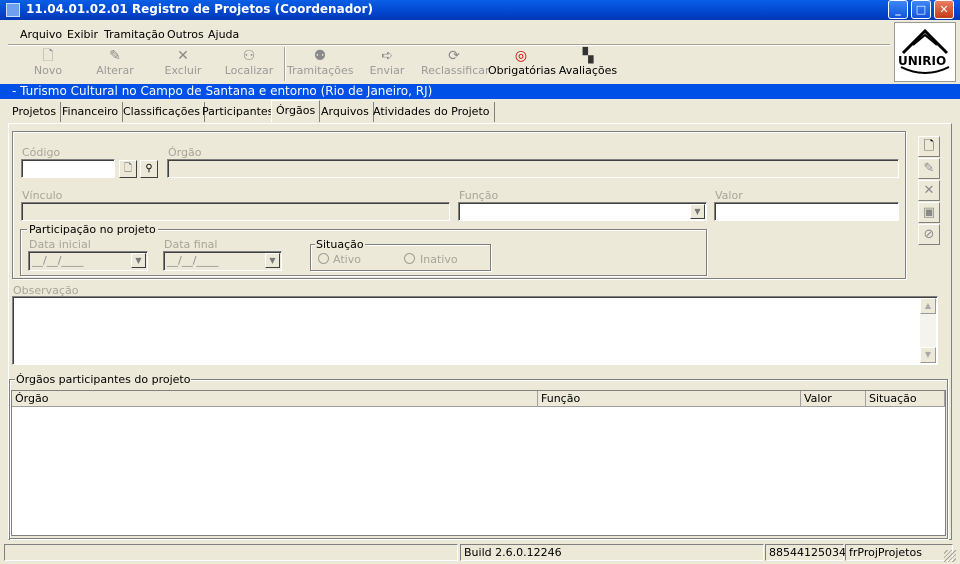 This screenshot has width=960, height=564. Describe the element at coordinates (454, 56) in the screenshot. I see `refresh-icon: ⟳` at that location.